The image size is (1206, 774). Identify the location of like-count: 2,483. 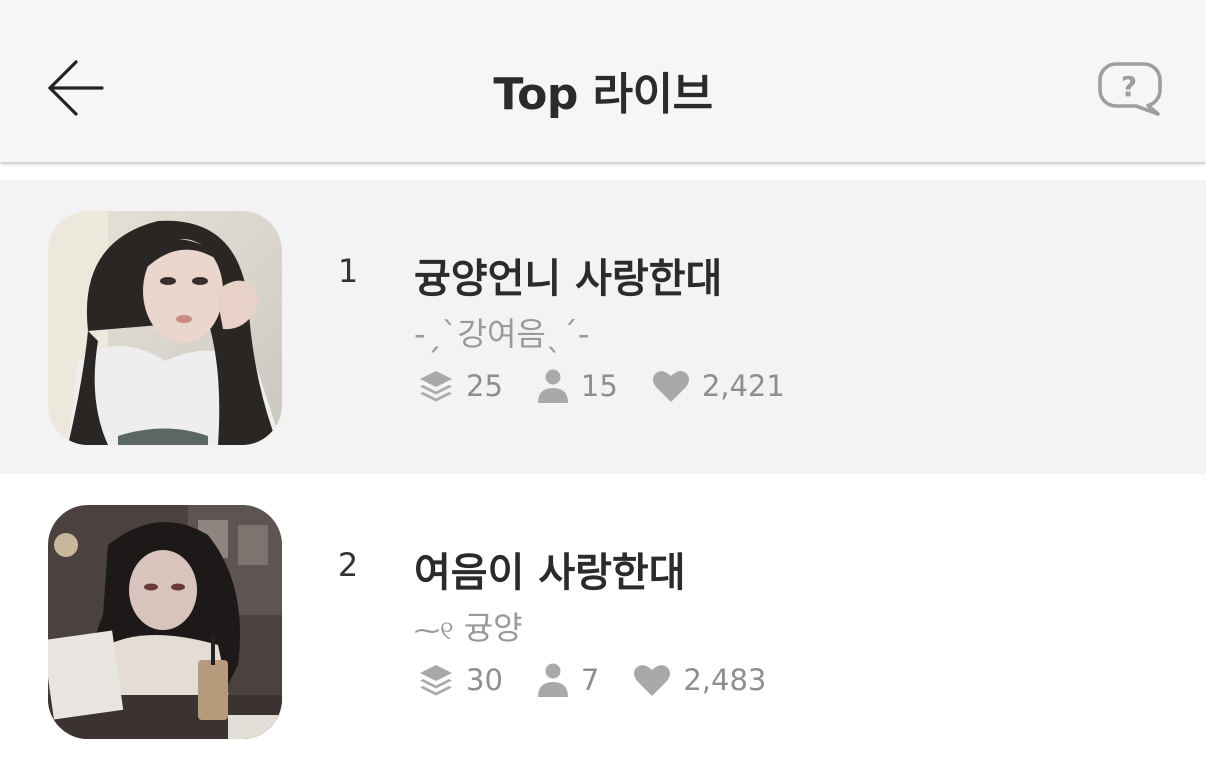
(725, 680).